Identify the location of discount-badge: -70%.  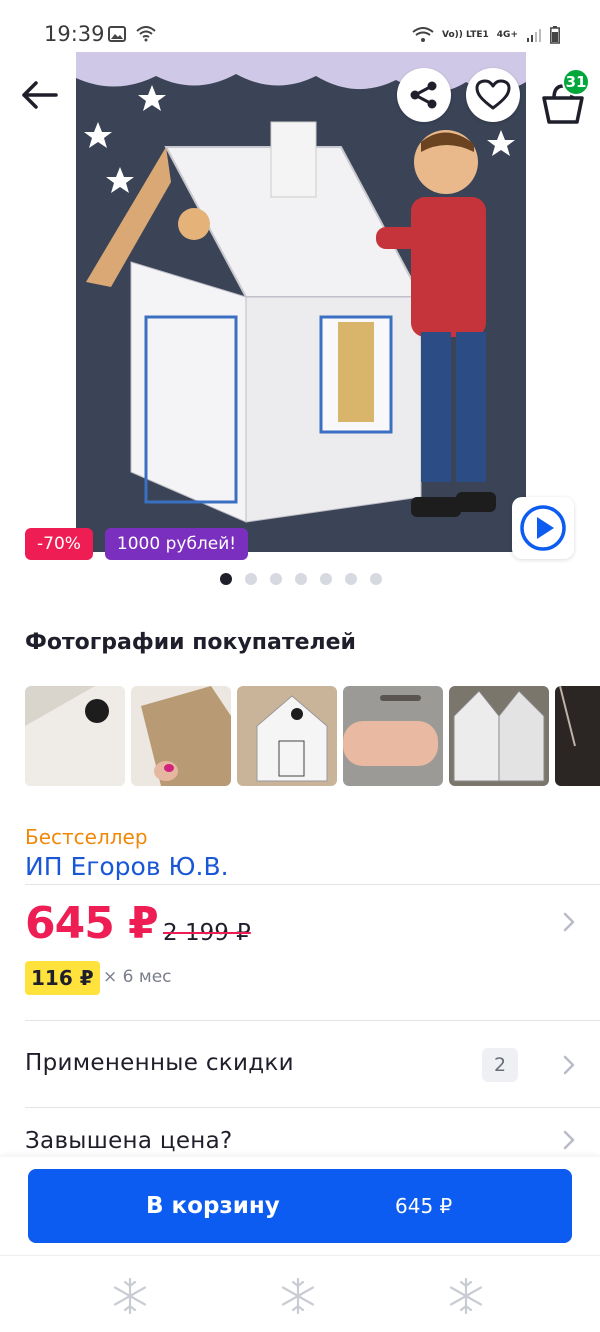
(59, 544).